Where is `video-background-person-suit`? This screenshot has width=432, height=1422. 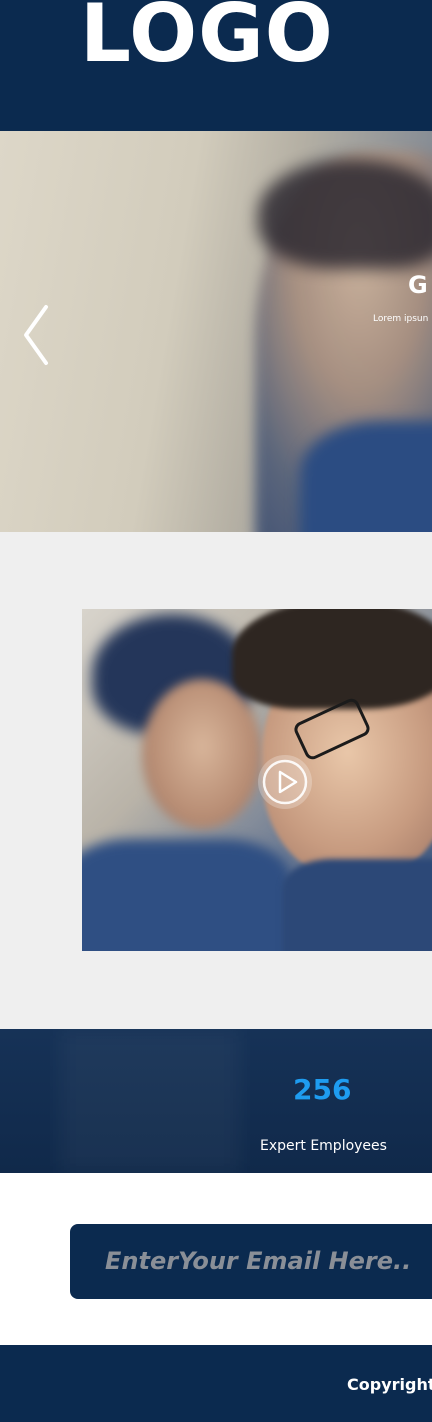 video-background-person-suit is located at coordinates (187, 895).